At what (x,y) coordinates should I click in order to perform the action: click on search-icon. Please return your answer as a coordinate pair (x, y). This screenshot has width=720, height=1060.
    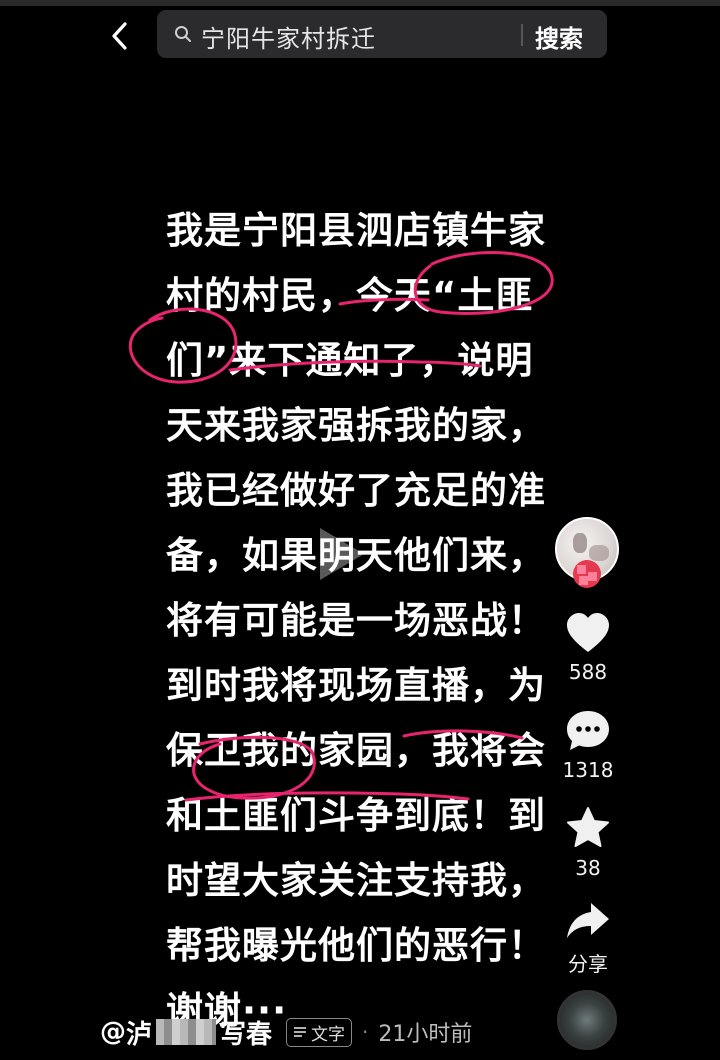
    Looking at the image, I should click on (183, 34).